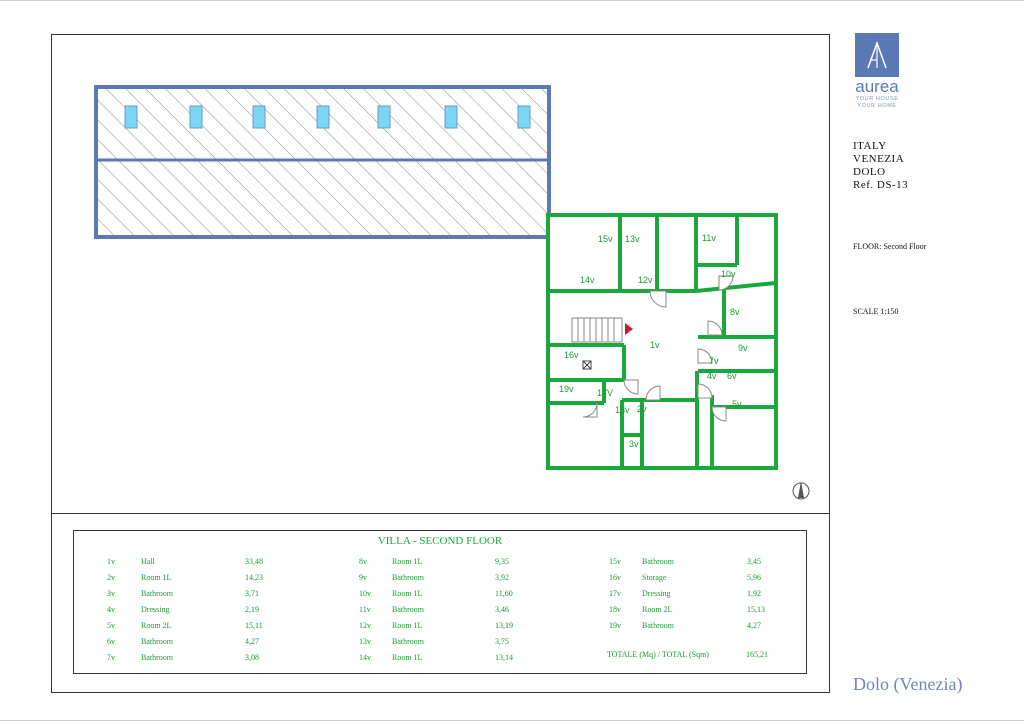 The image size is (1024, 724). Describe the element at coordinates (881, 185) in the screenshot. I see `location-ref: Ref. DS-13` at that location.